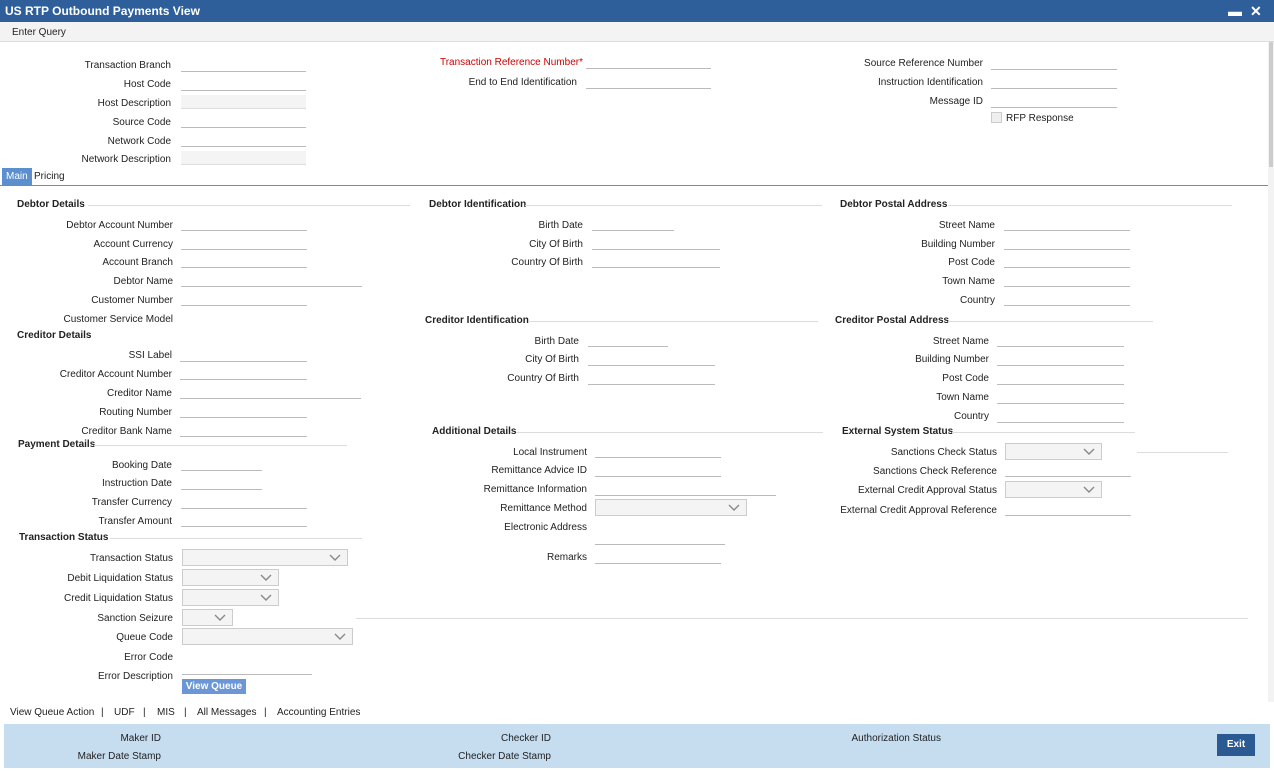 This screenshot has height=772, width=1274. Describe the element at coordinates (660, 538) in the screenshot. I see `electronic-address-field` at that location.